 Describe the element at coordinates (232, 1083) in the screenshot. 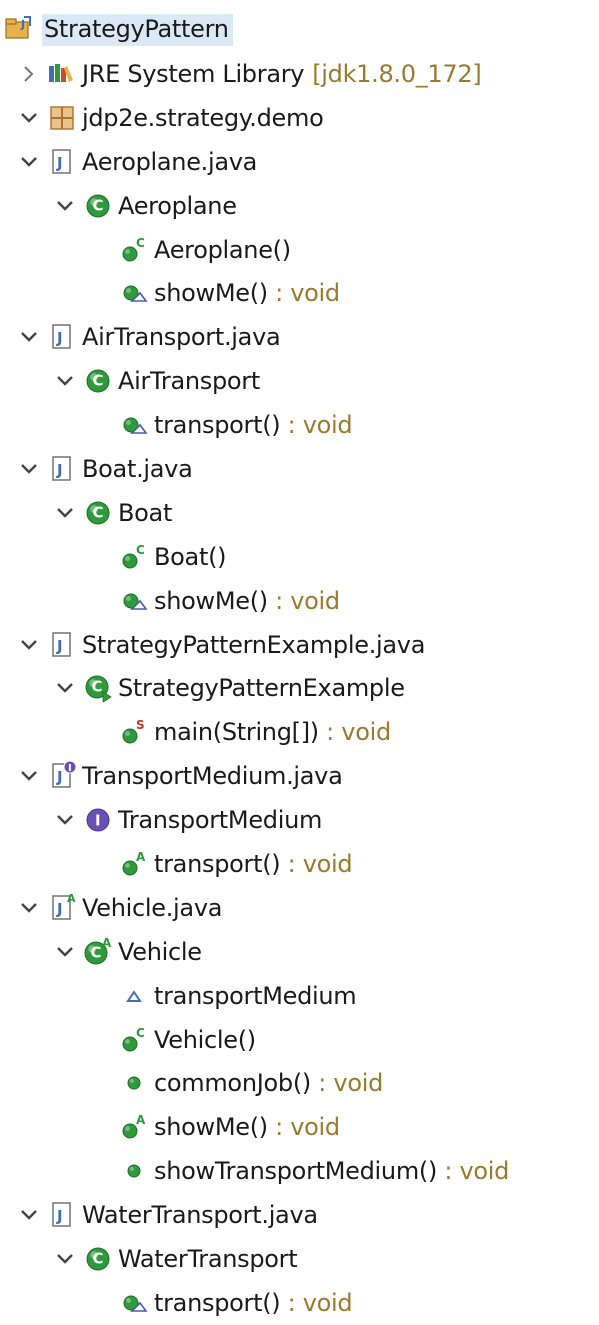

I see `tree-item-label: commonJob()` at that location.